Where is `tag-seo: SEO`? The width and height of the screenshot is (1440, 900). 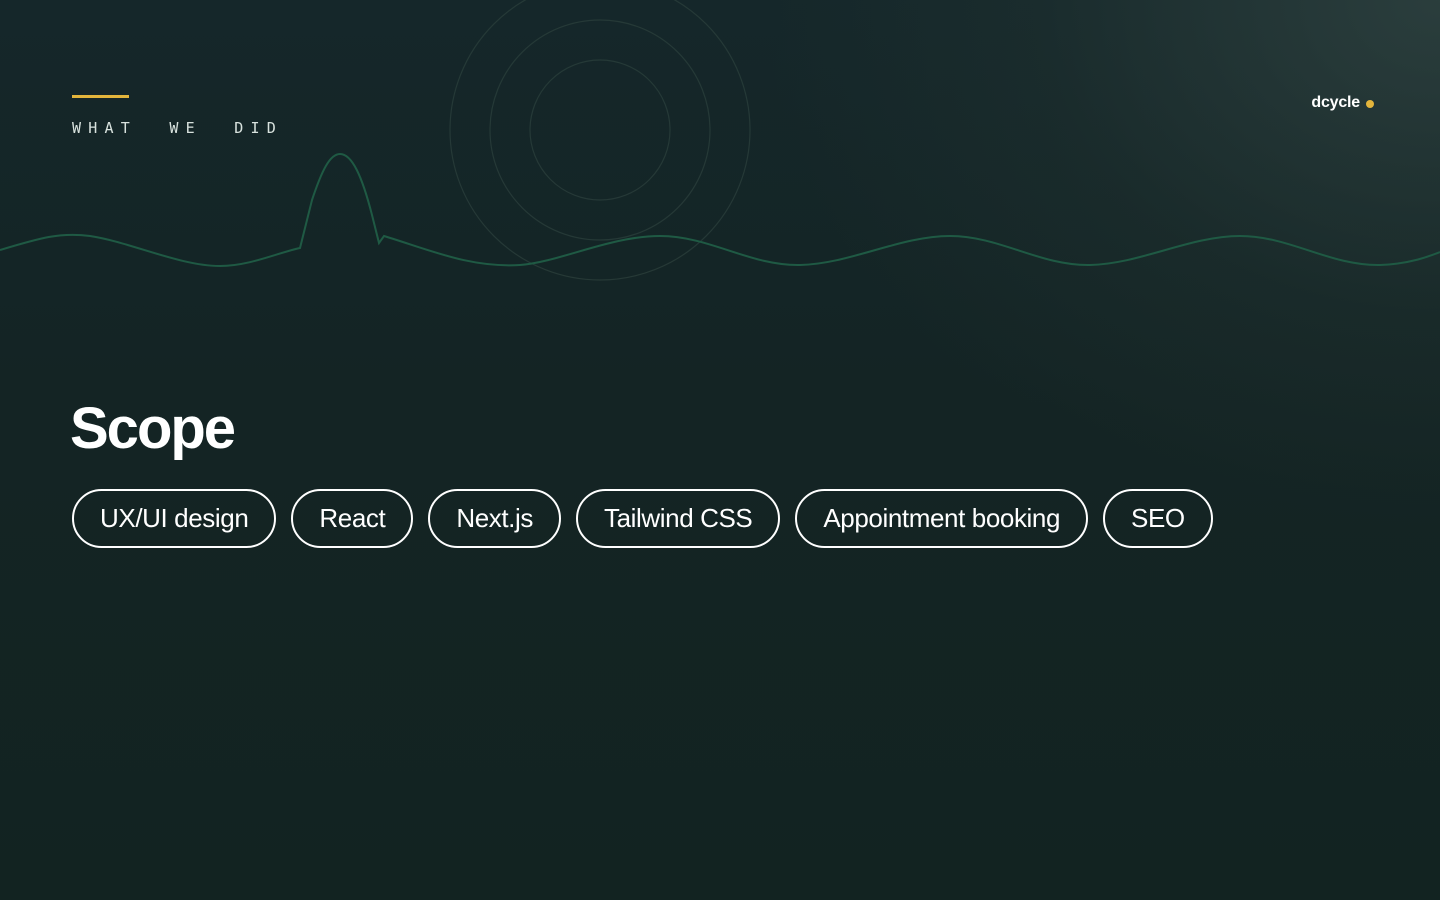
tag-seo: SEO is located at coordinates (1158, 518).